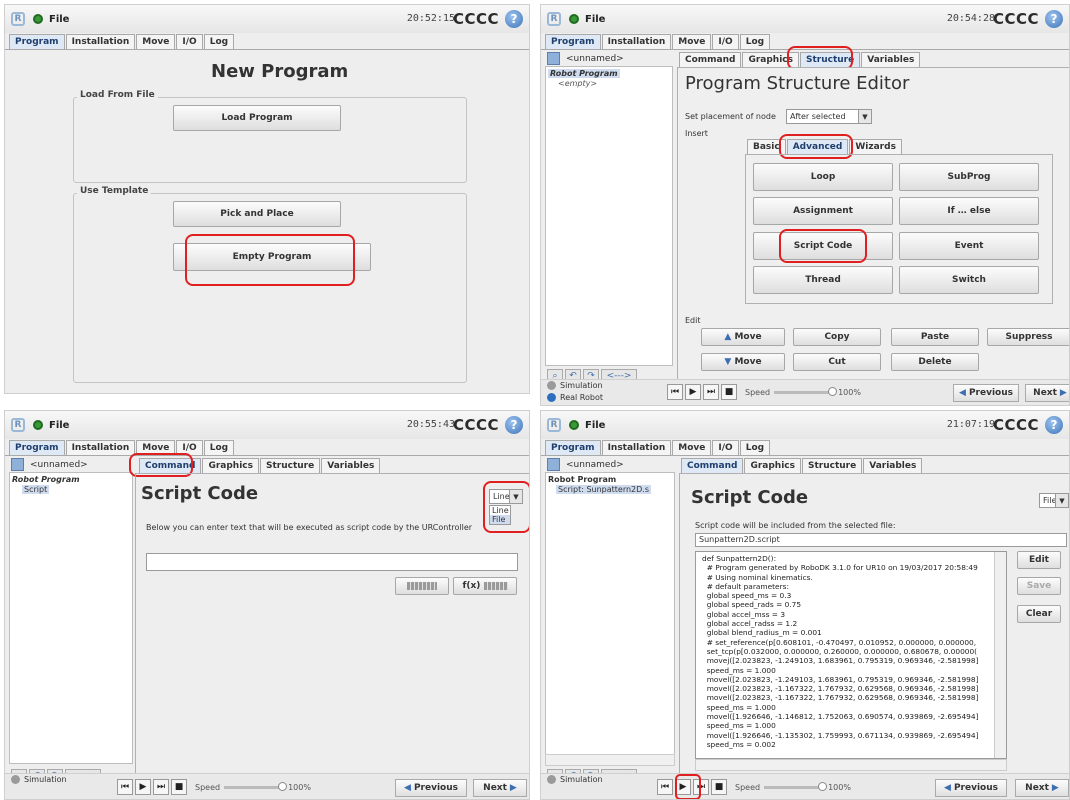 The width and height of the screenshot is (1070, 800). I want to click on event-button: Event, so click(969, 246).